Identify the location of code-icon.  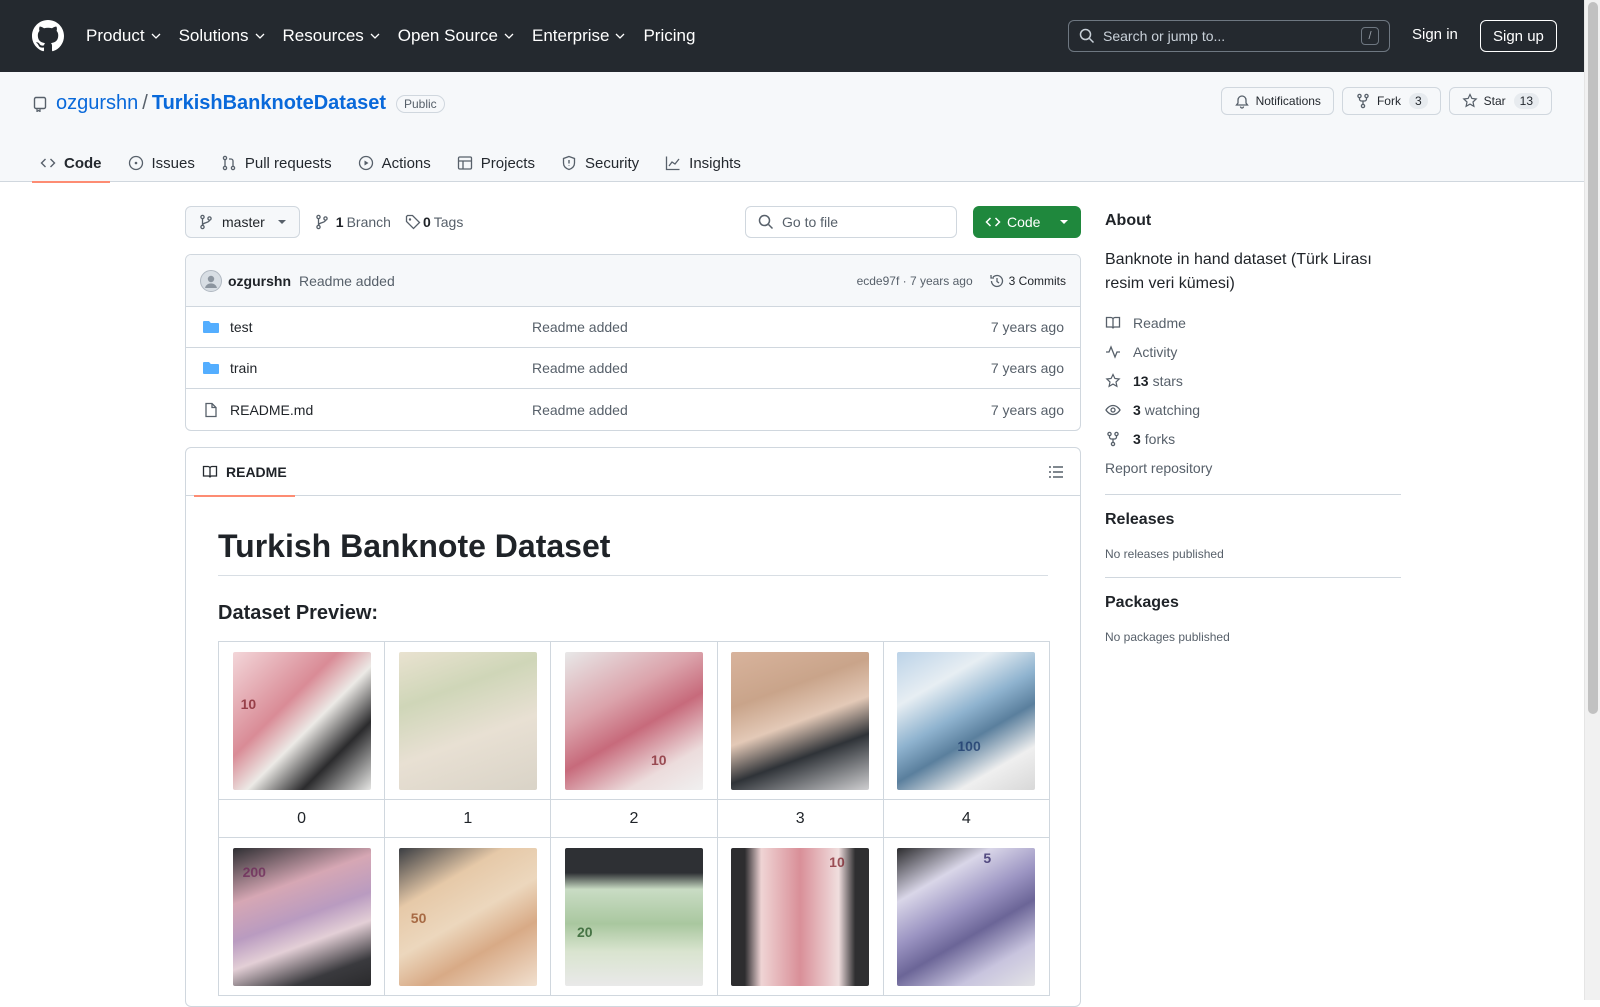
(48, 163).